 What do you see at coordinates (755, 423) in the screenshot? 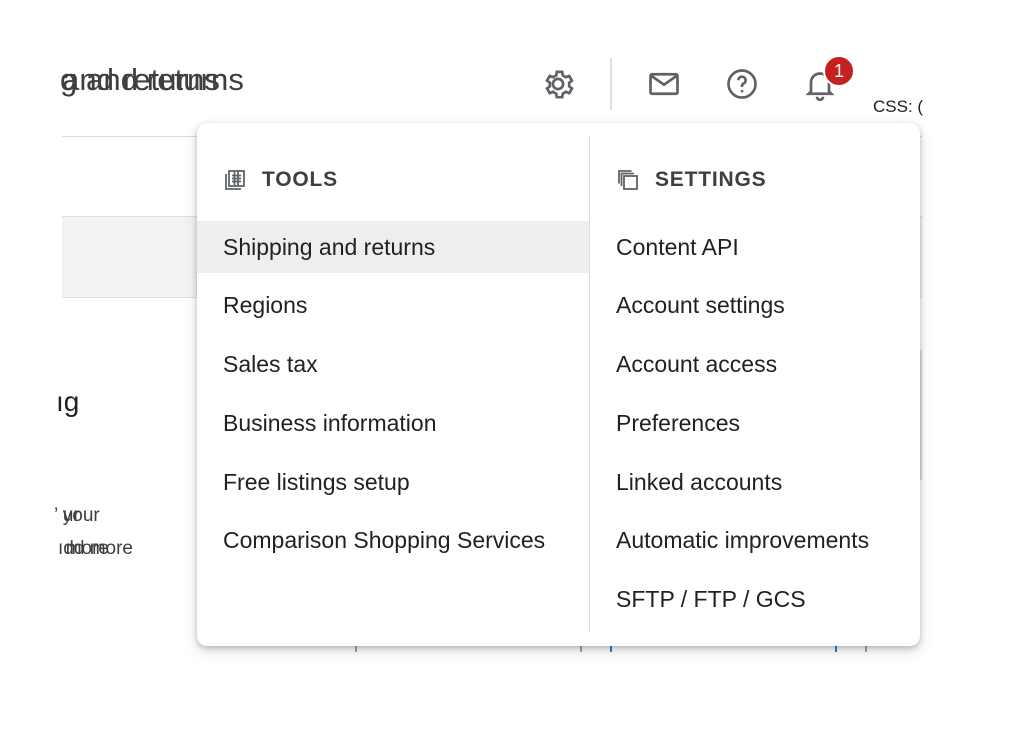
I see `menu-item-preferences: Preferences` at bounding box center [755, 423].